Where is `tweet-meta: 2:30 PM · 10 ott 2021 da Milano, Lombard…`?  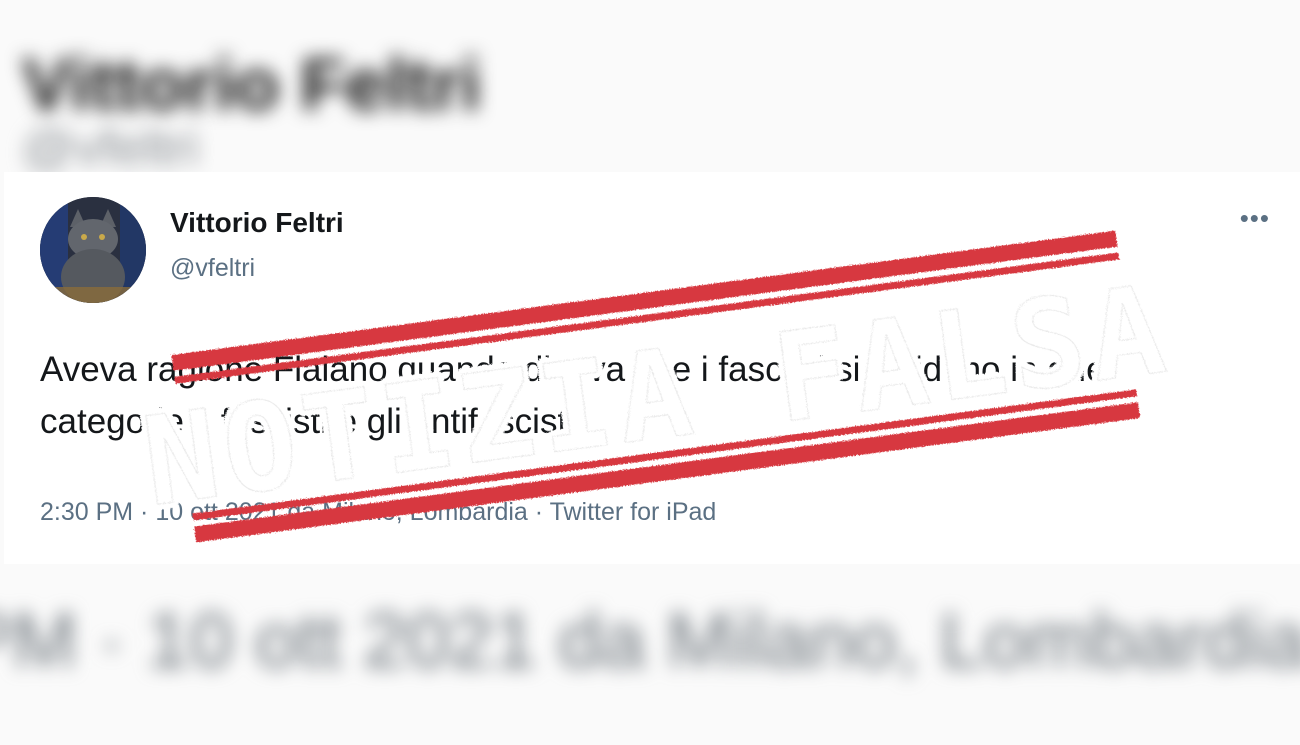
tweet-meta: 2:30 PM · 10 ott 2021 da Milano, Lombard… is located at coordinates (378, 512).